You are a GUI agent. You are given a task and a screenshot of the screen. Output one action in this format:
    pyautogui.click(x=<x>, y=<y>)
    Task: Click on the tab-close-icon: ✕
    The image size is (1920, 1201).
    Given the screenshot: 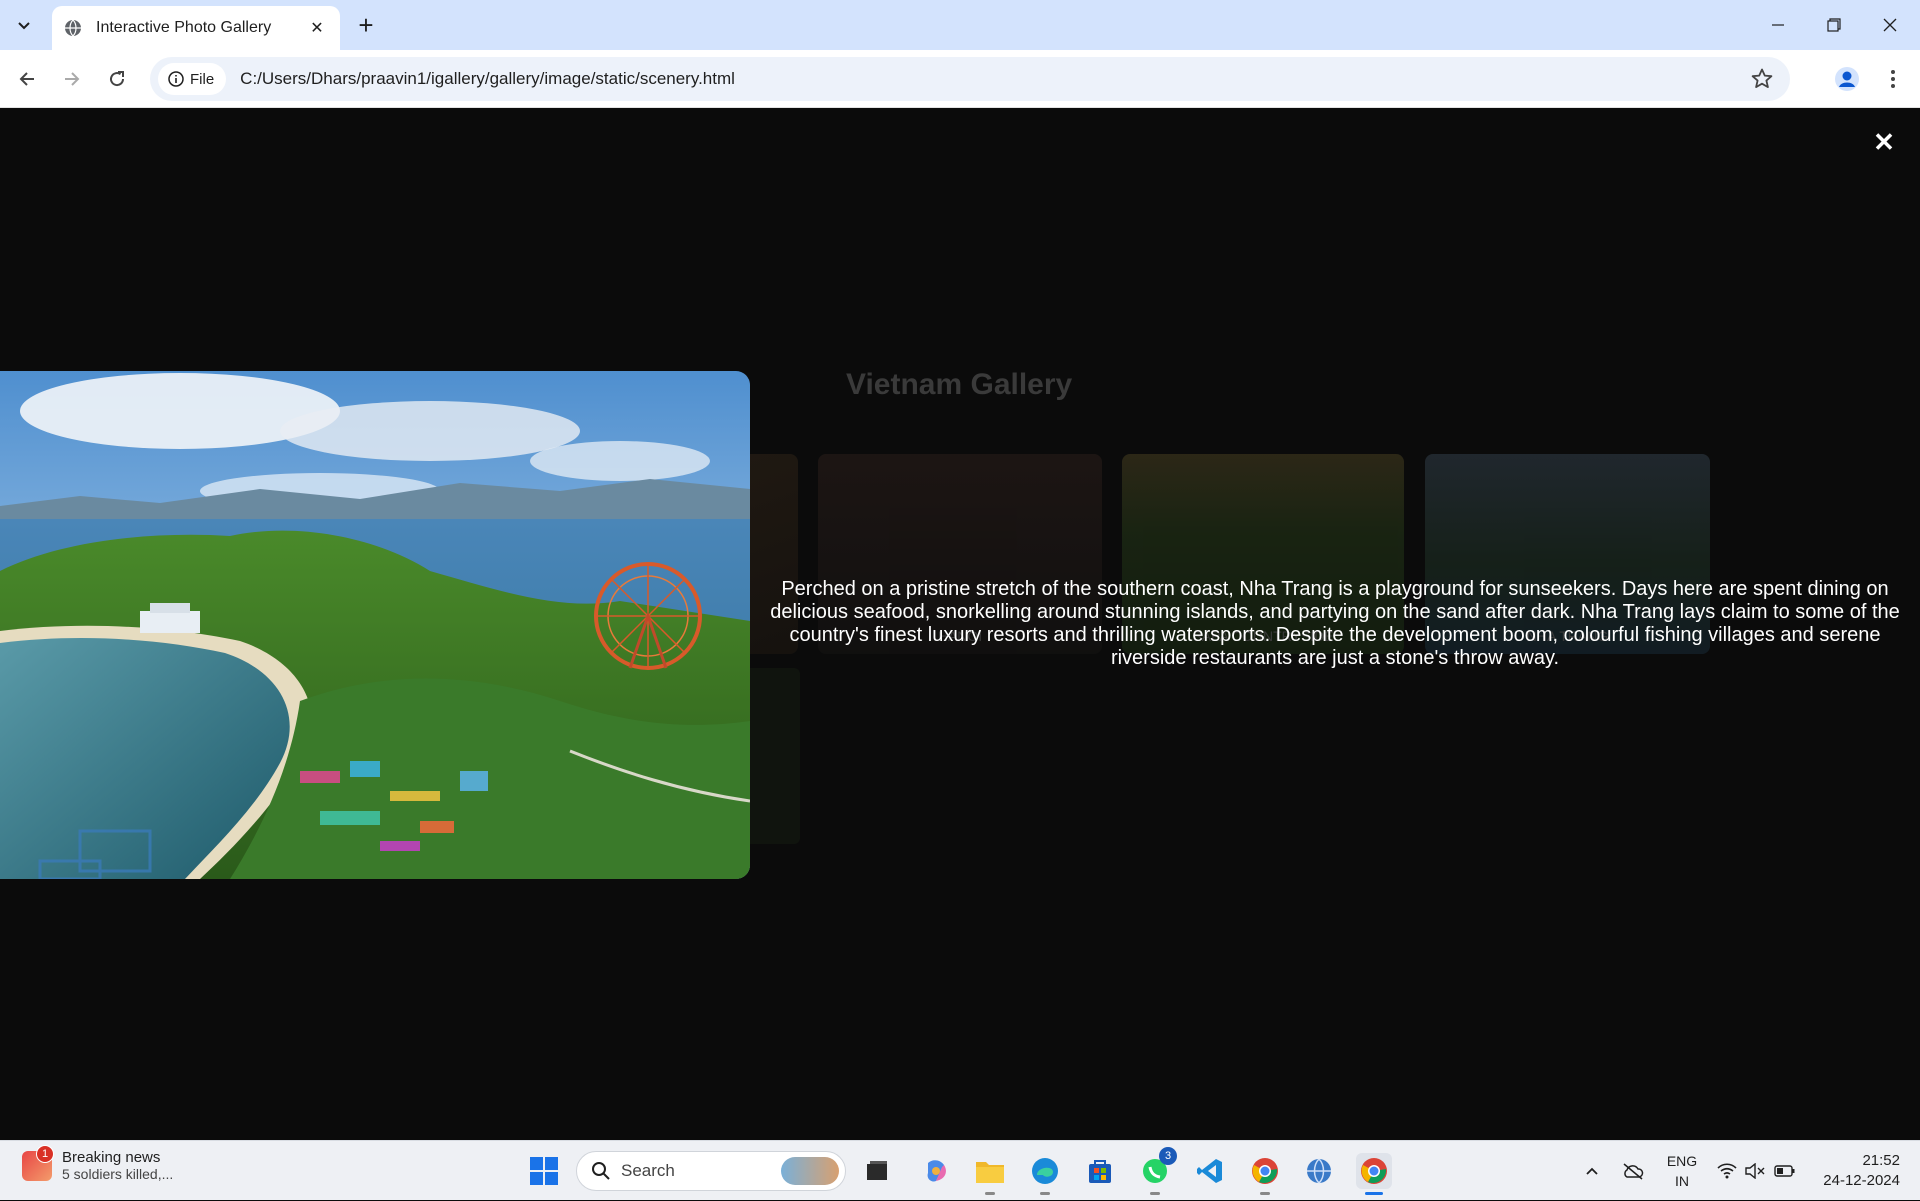 What is the action you would take?
    pyautogui.click(x=317, y=28)
    